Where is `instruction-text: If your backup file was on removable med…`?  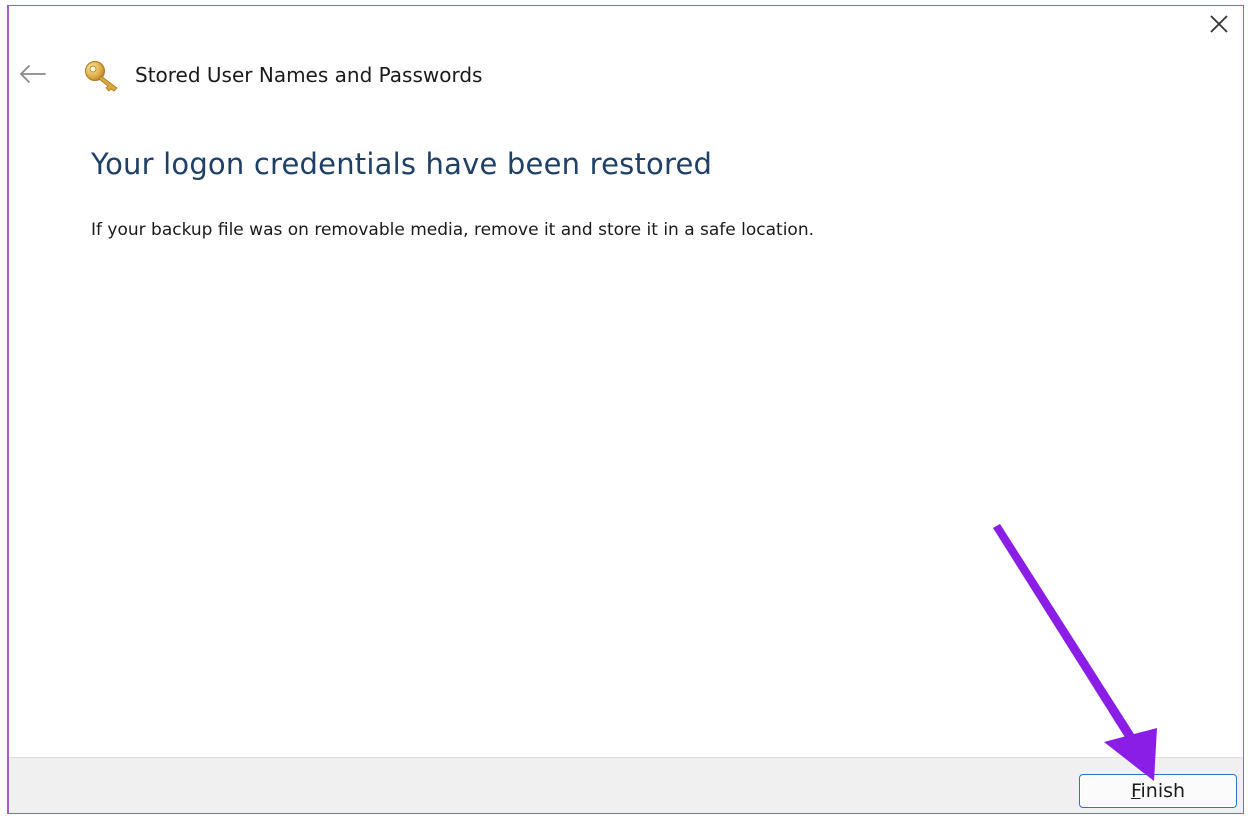
instruction-text: If your backup file was on removable med… is located at coordinates (453, 230).